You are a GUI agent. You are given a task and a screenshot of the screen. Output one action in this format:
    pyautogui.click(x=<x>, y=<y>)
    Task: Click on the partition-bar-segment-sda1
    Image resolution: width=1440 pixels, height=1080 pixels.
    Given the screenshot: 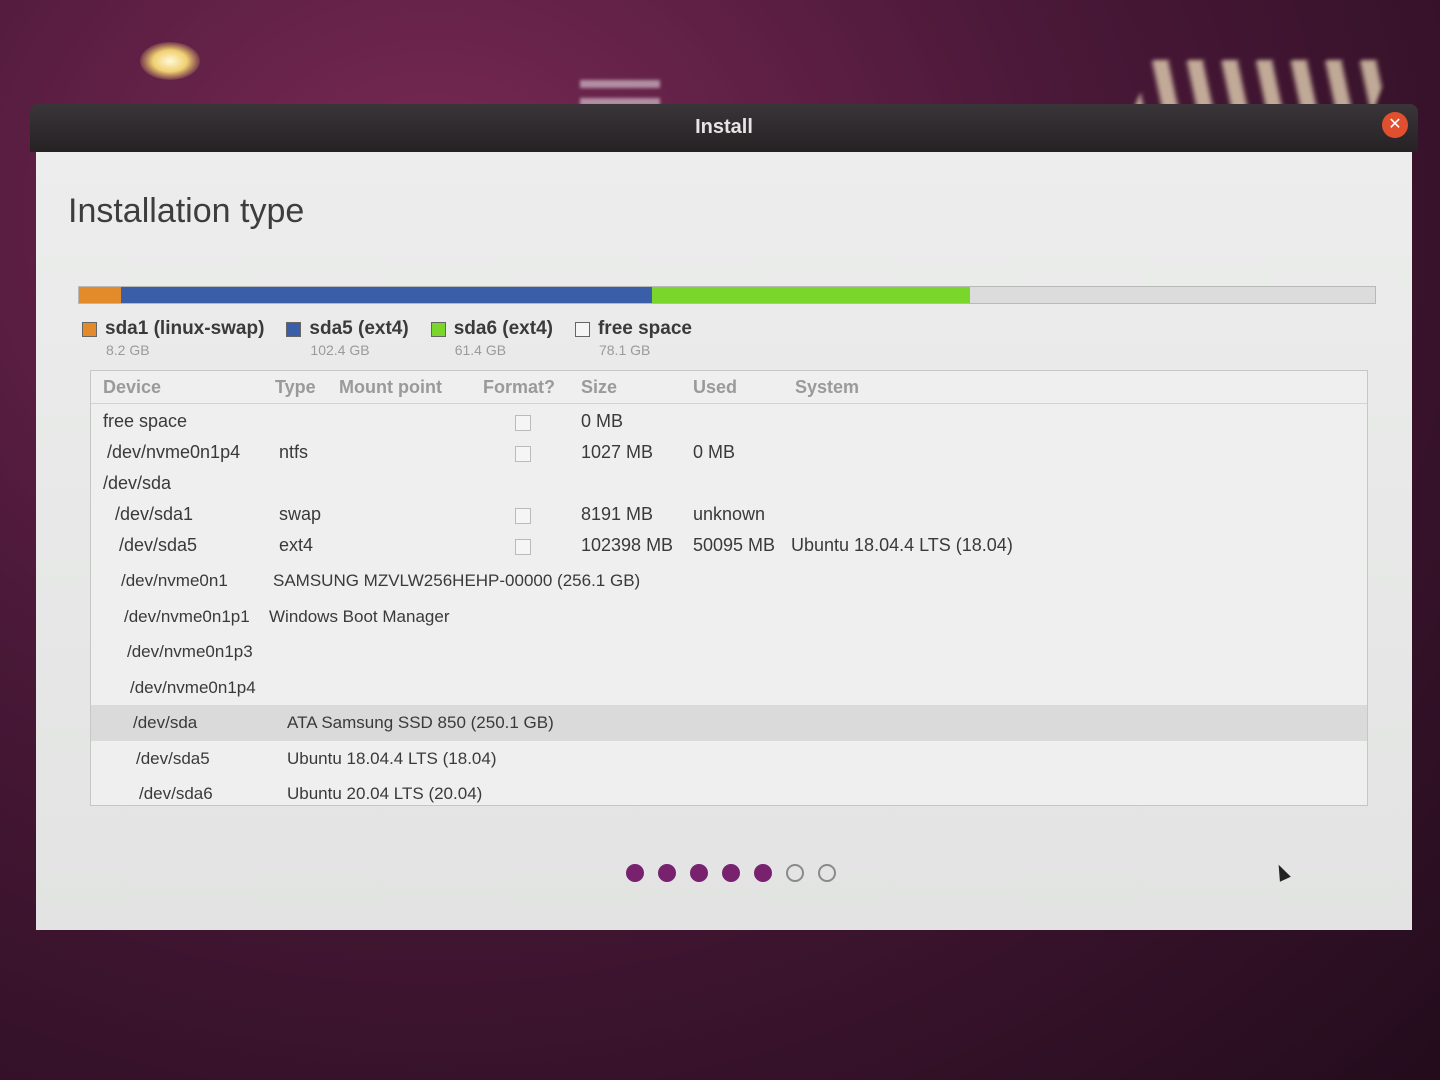 What is the action you would take?
    pyautogui.click(x=100, y=295)
    